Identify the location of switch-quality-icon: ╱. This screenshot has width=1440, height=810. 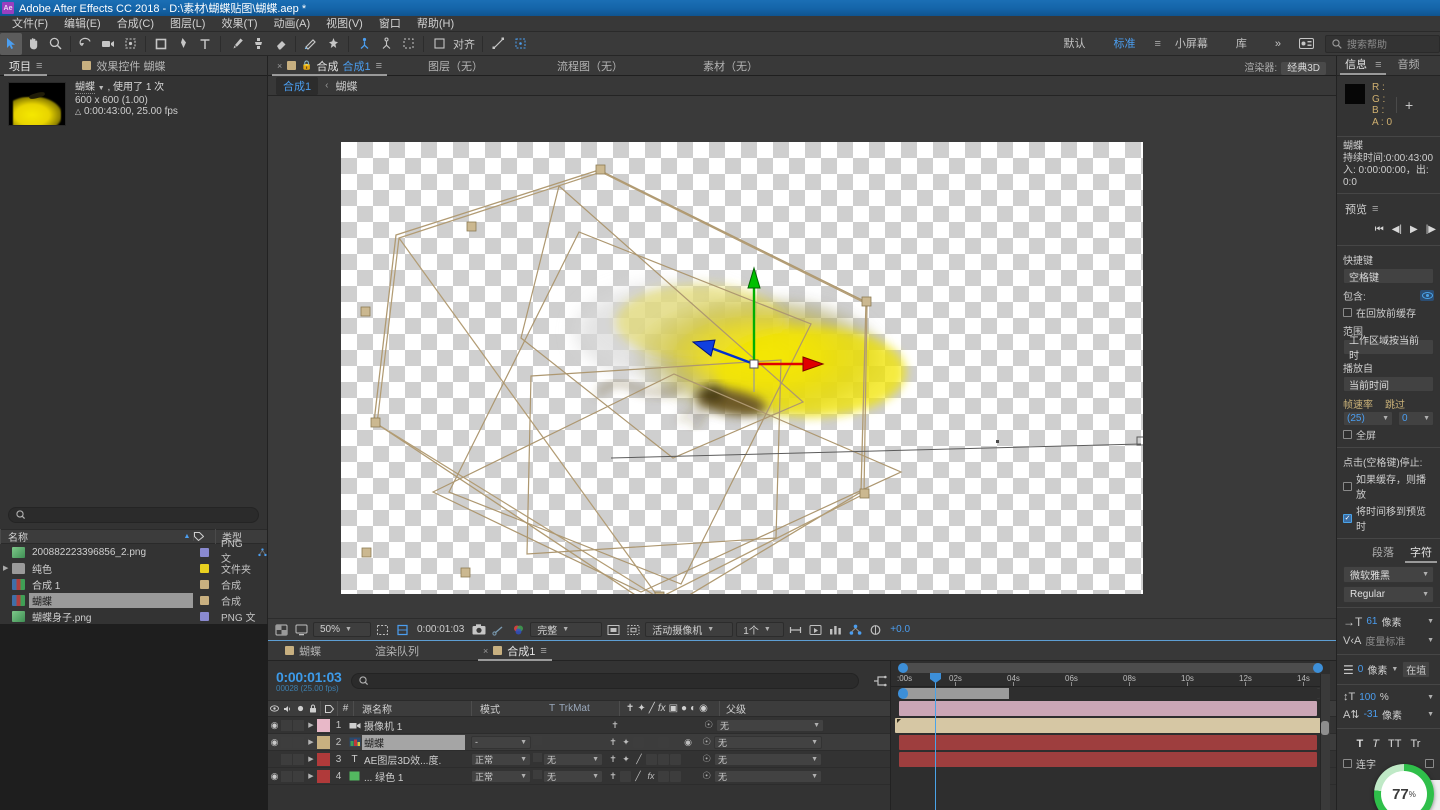
(652, 708).